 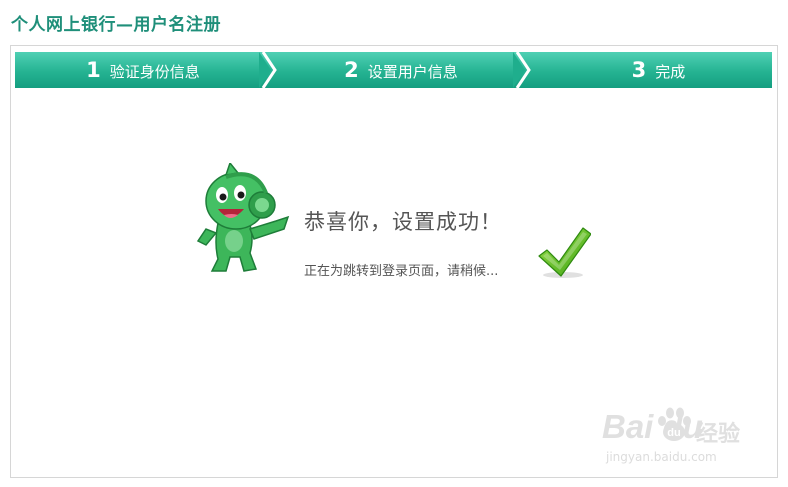 What do you see at coordinates (674, 424) in the screenshot?
I see `paw-icon: du` at bounding box center [674, 424].